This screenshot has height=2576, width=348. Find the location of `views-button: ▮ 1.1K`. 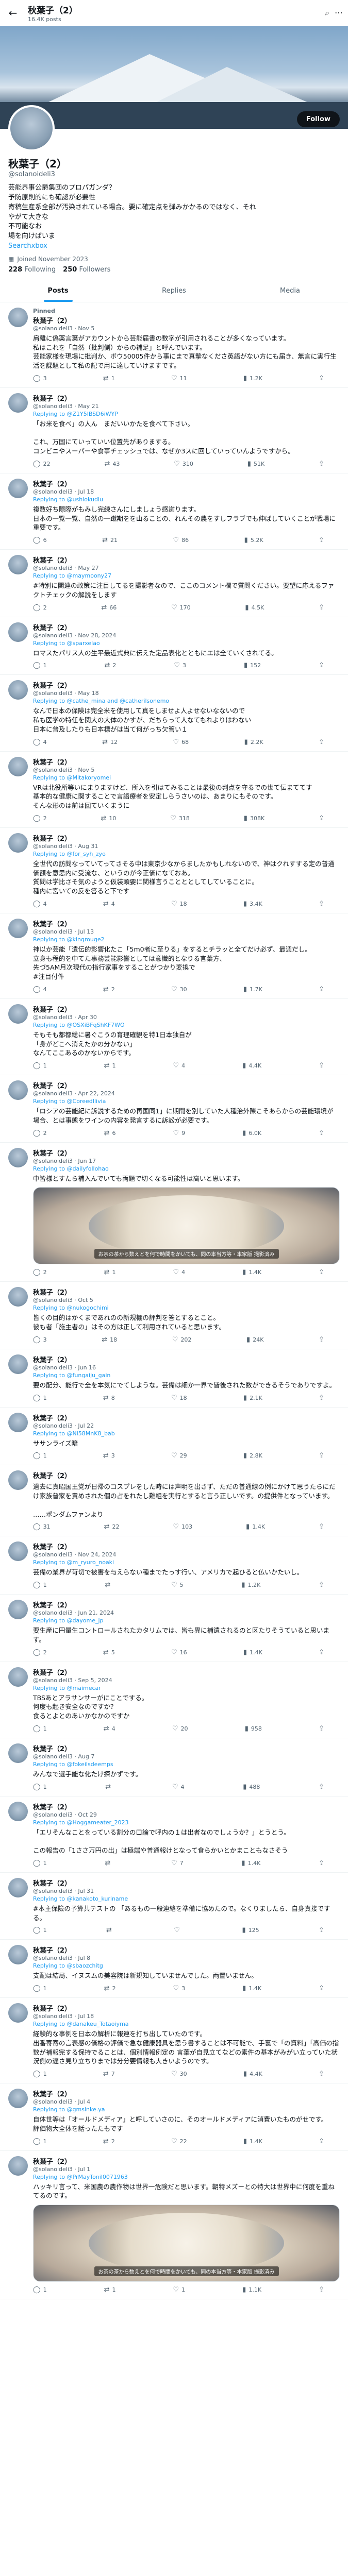

views-button: ▮ 1.1K is located at coordinates (251, 2290).